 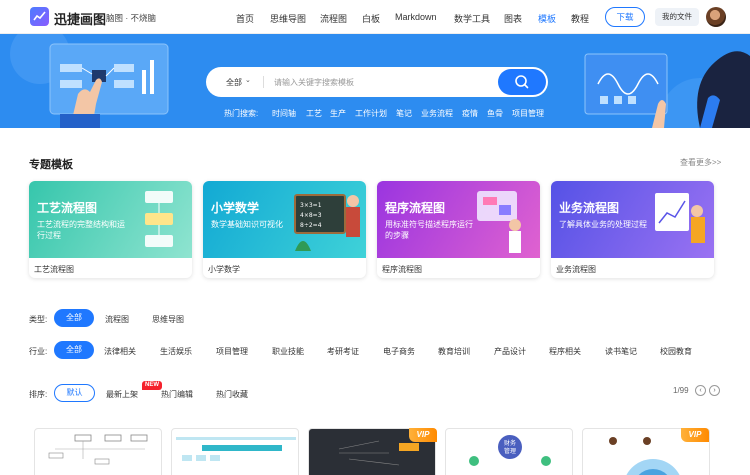 I want to click on card-title: 小学数学, so click(x=235, y=208).